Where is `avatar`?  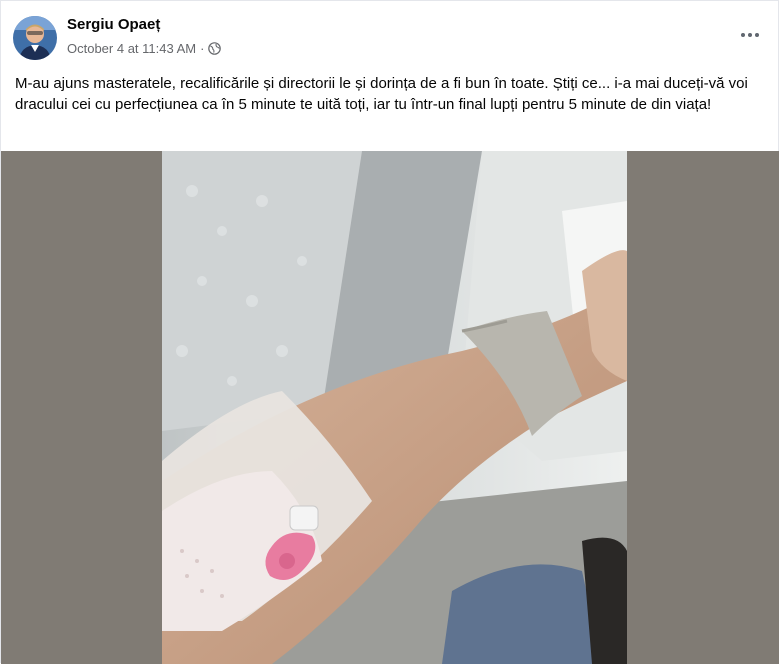 avatar is located at coordinates (35, 38).